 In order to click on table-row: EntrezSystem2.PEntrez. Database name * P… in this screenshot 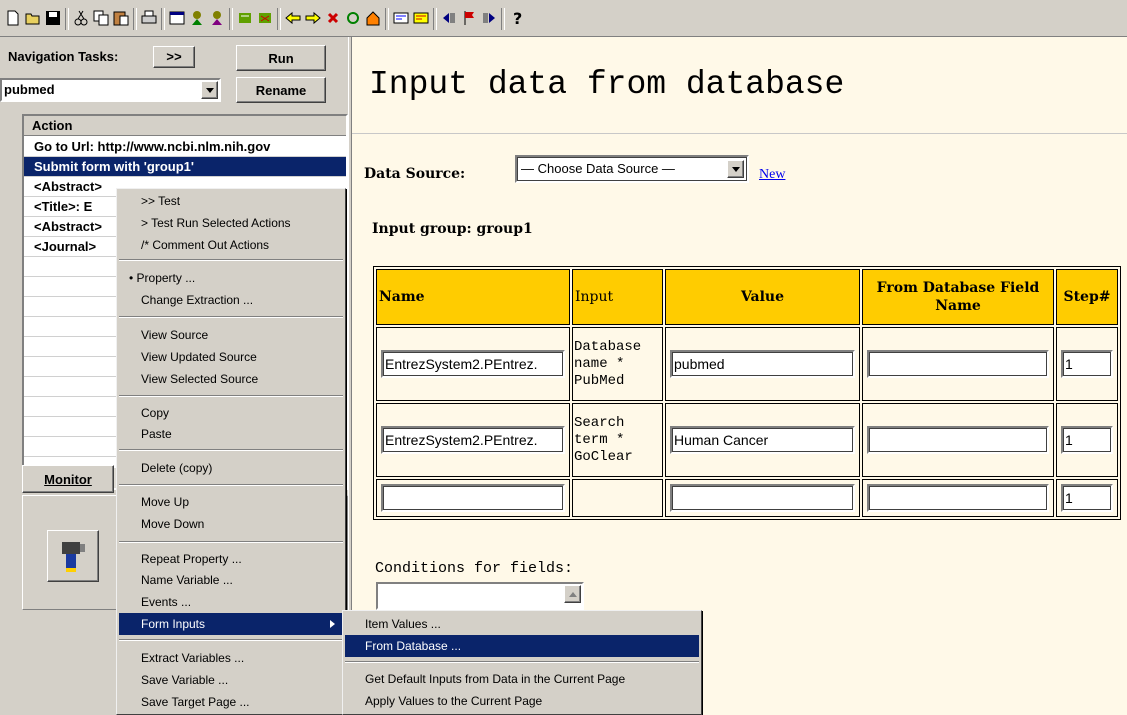, I will do `click(747, 364)`.